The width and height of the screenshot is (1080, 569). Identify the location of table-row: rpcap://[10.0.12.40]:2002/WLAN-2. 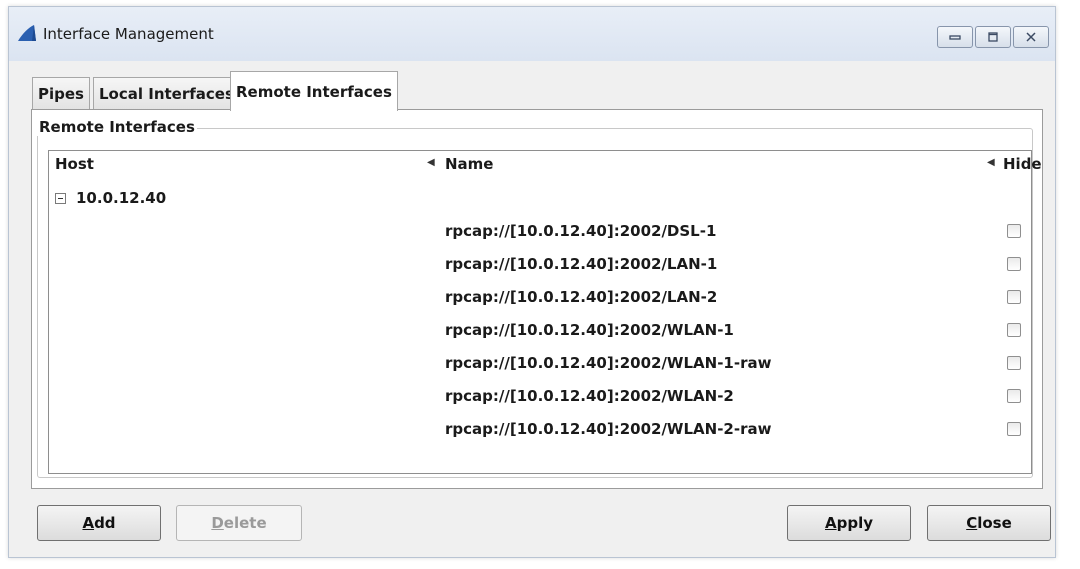
(540, 397).